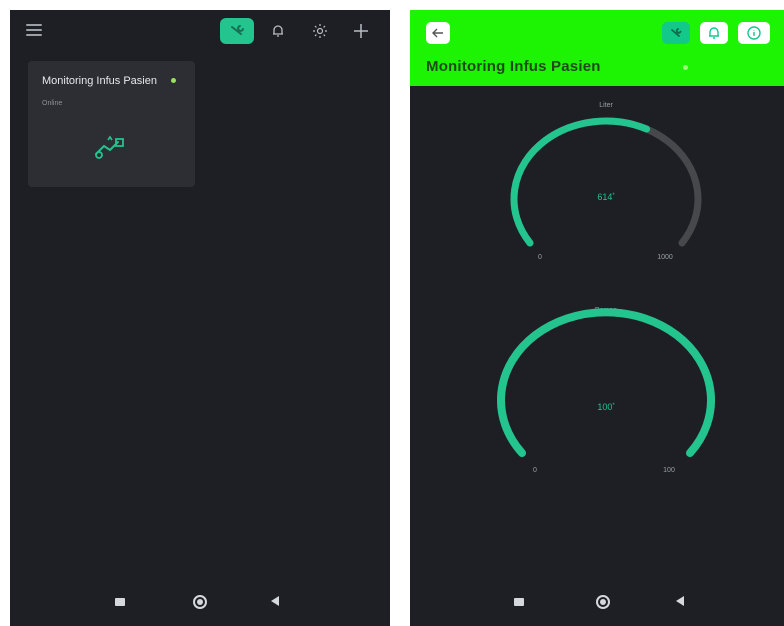  What do you see at coordinates (606, 407) in the screenshot?
I see `gauge-value: 100*` at bounding box center [606, 407].